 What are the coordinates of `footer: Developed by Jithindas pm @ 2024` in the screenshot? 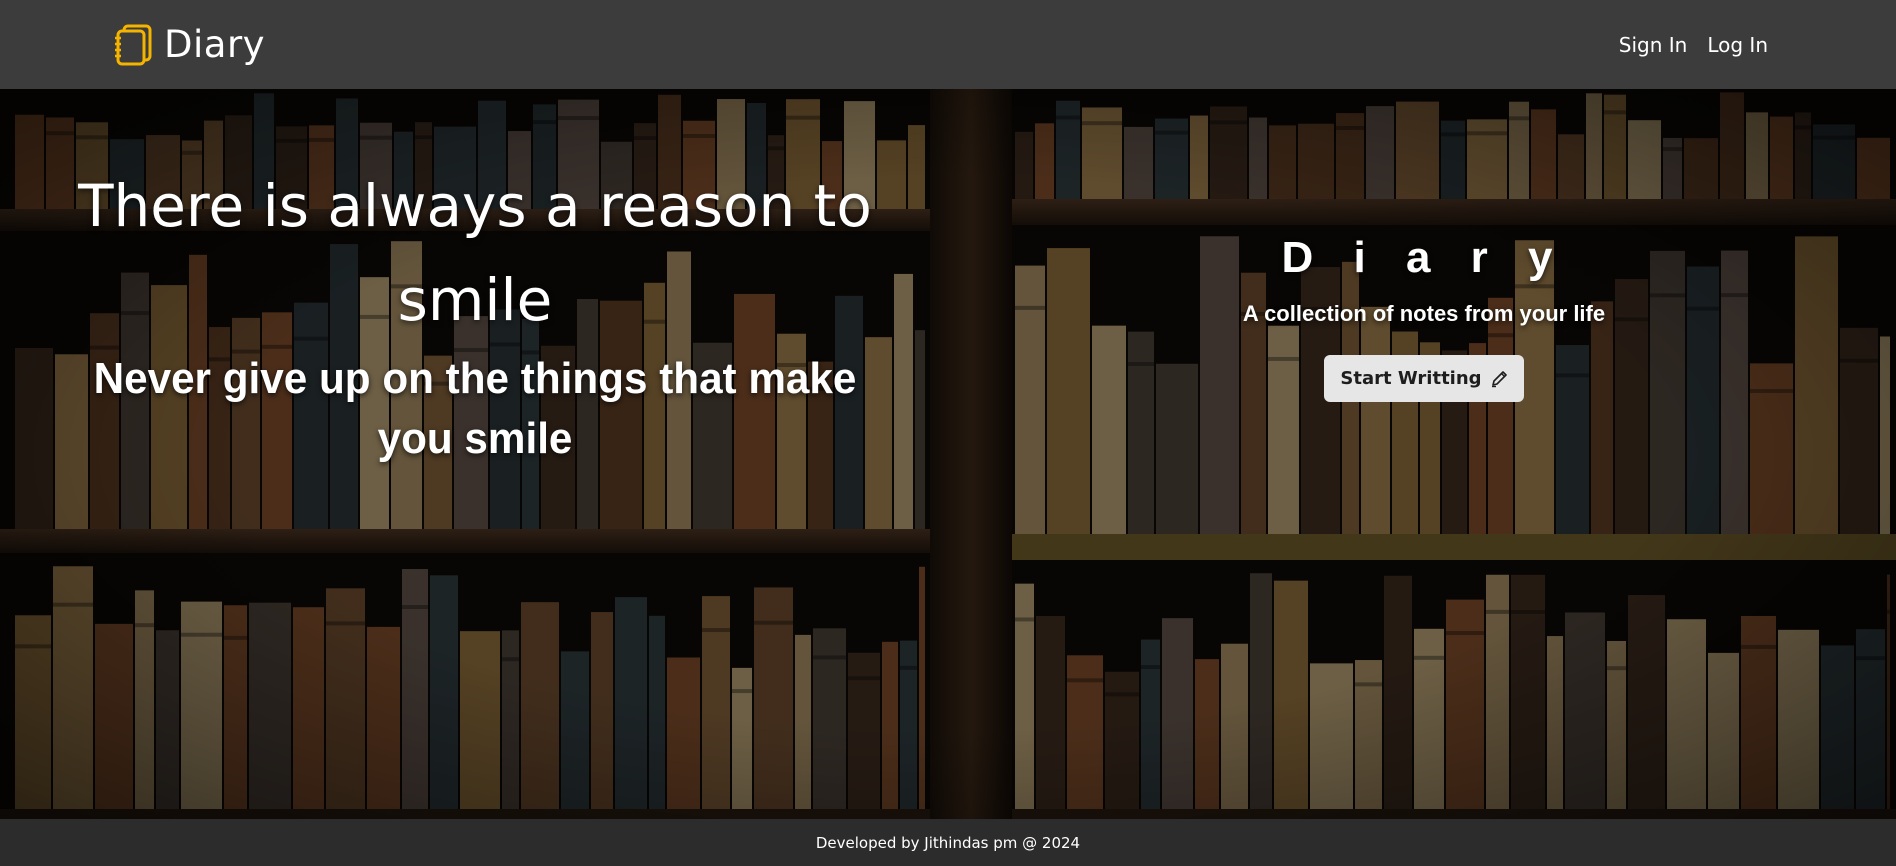 It's located at (948, 842).